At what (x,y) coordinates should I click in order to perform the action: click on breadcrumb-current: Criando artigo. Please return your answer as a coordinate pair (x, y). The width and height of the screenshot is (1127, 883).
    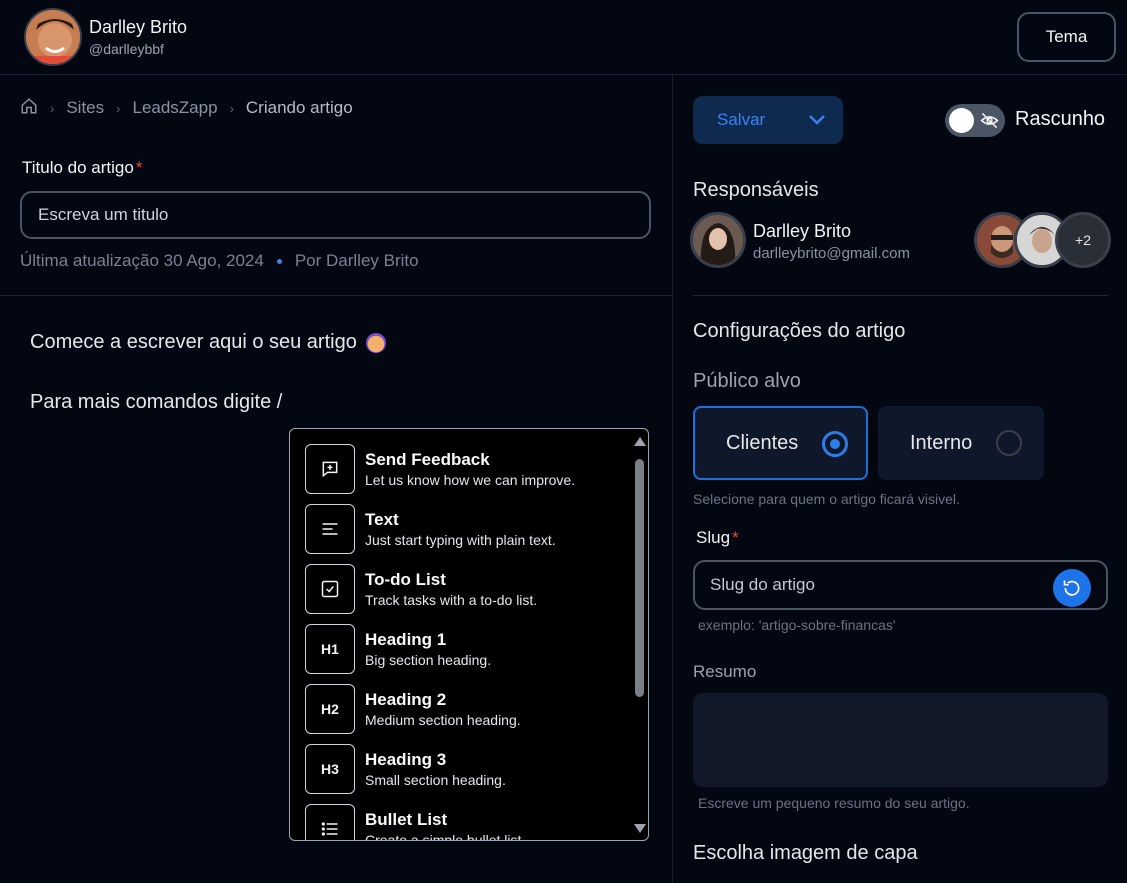
    Looking at the image, I should click on (299, 107).